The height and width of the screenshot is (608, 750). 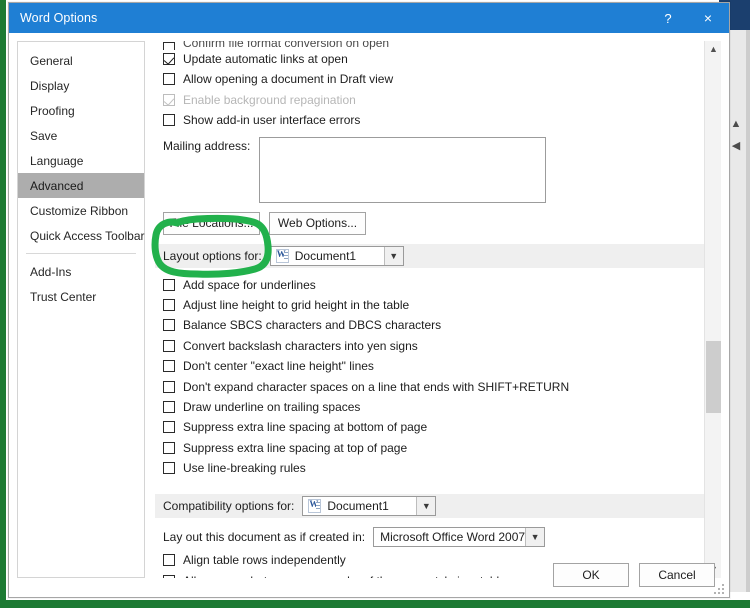 What do you see at coordinates (325, 255) in the screenshot?
I see `layout-document-value: Document1` at bounding box center [325, 255].